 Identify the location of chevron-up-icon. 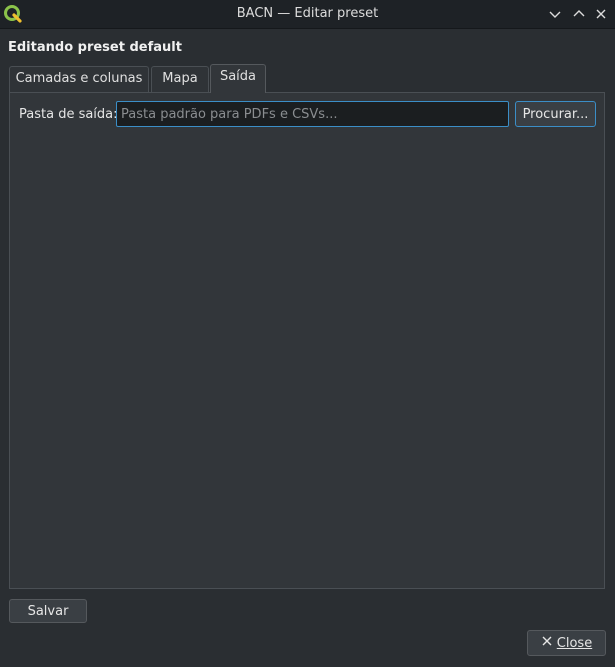
(579, 14).